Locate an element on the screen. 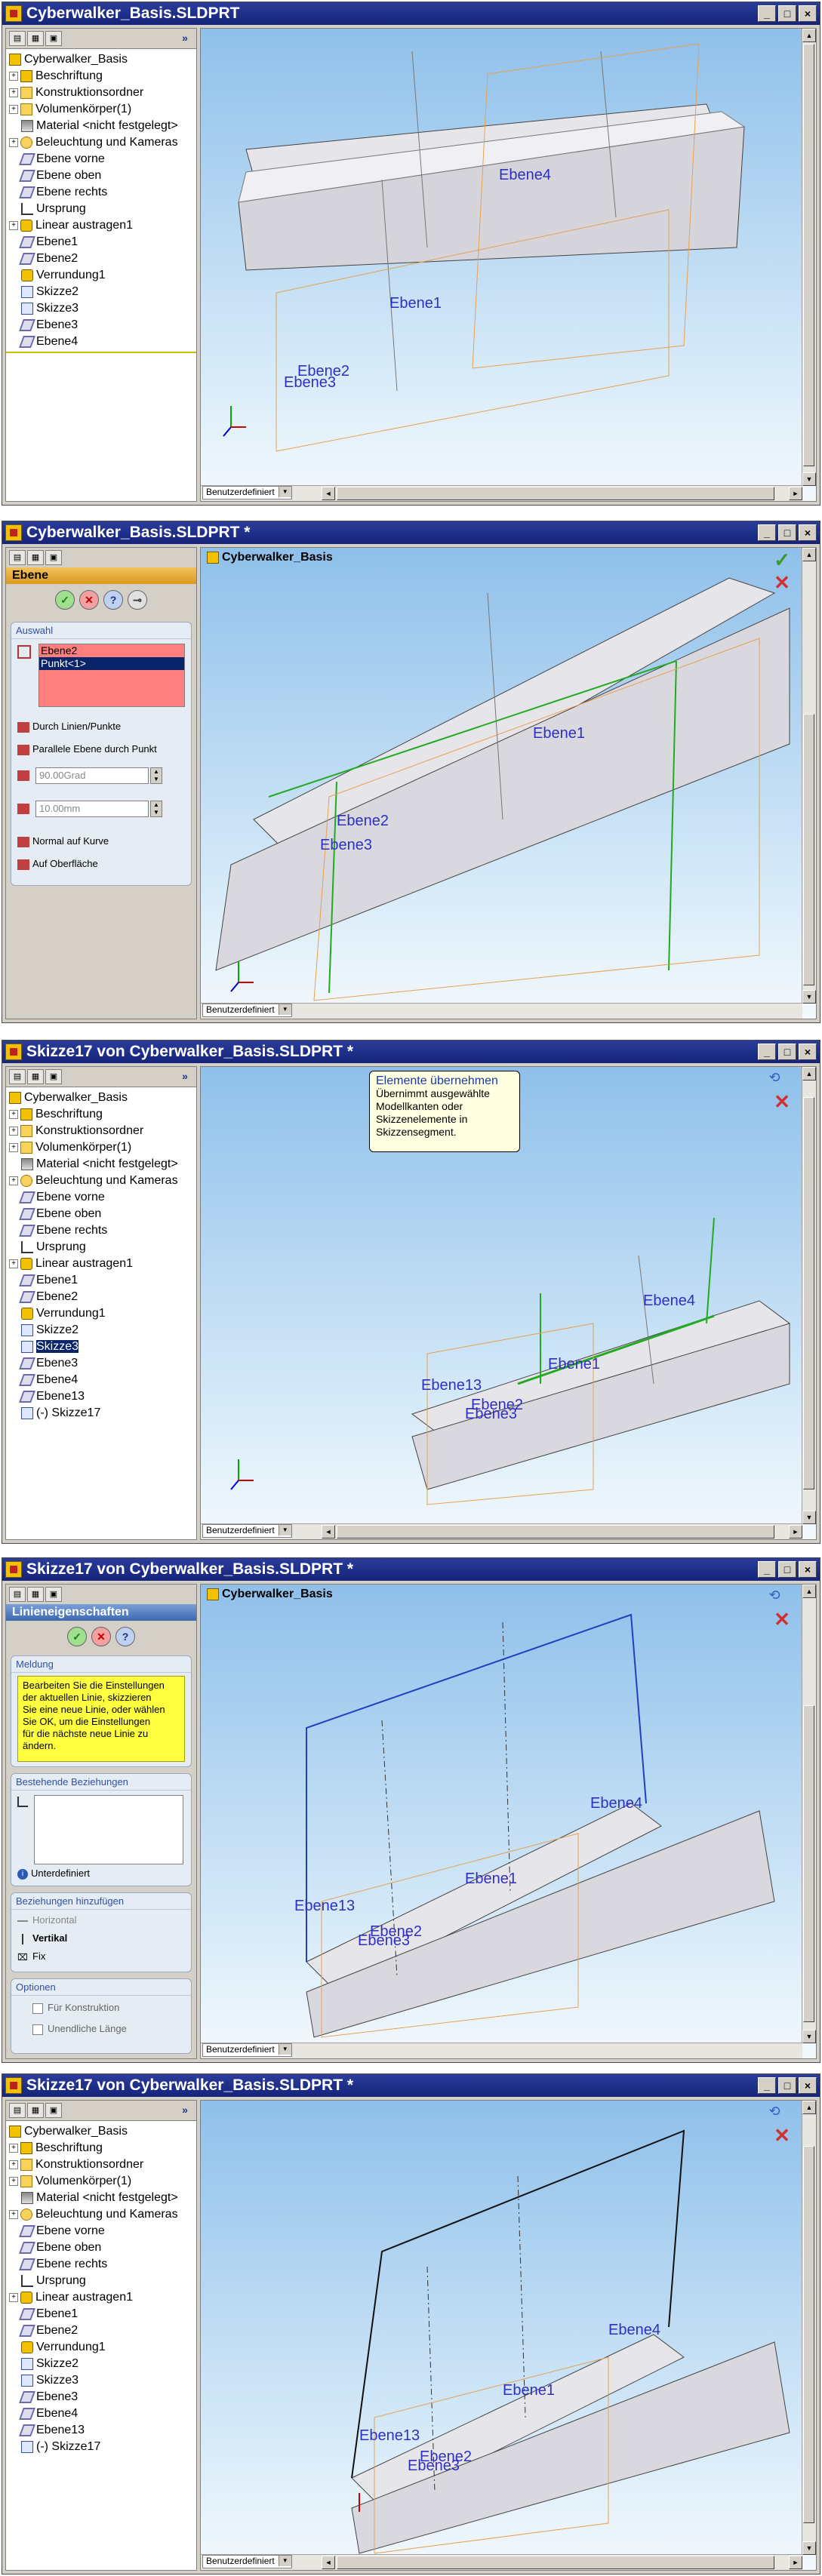 The width and height of the screenshot is (822, 2576). for-construction-checkbox: Für Konstruktion is located at coordinates (75, 2008).